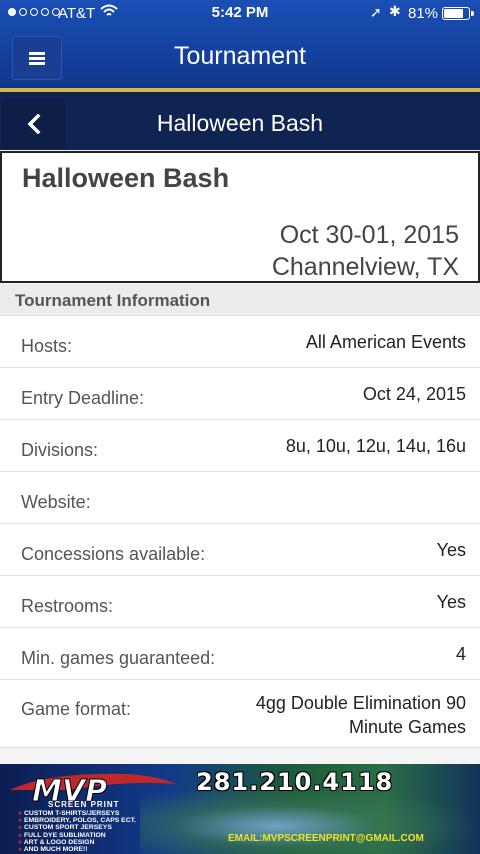 This screenshot has width=480, height=854. I want to click on info-label: Game format:, so click(76, 709).